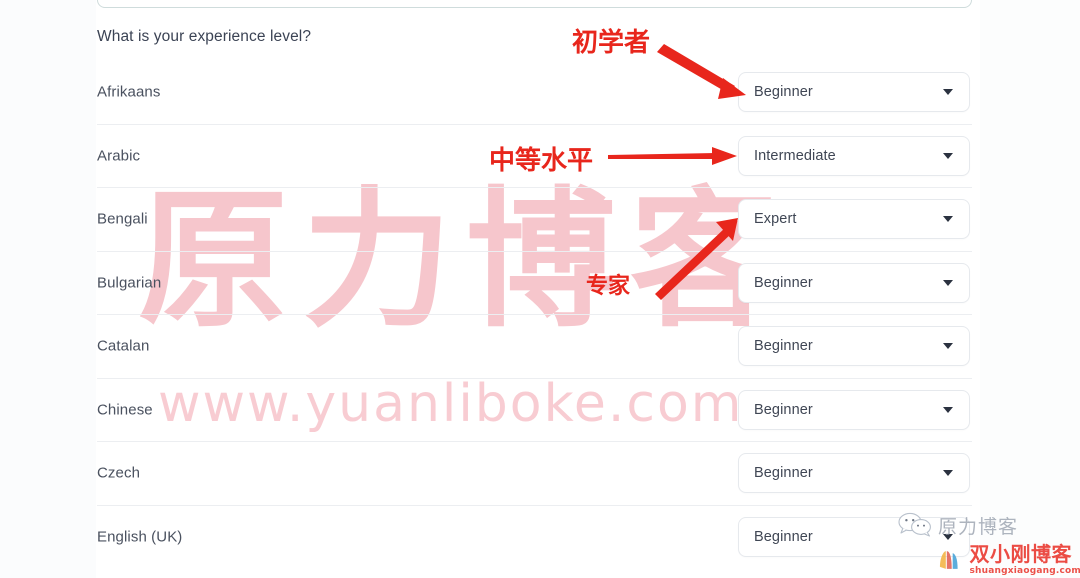 The width and height of the screenshot is (1080, 578). I want to click on shuangxiaogang-logo-icon, so click(948, 559).